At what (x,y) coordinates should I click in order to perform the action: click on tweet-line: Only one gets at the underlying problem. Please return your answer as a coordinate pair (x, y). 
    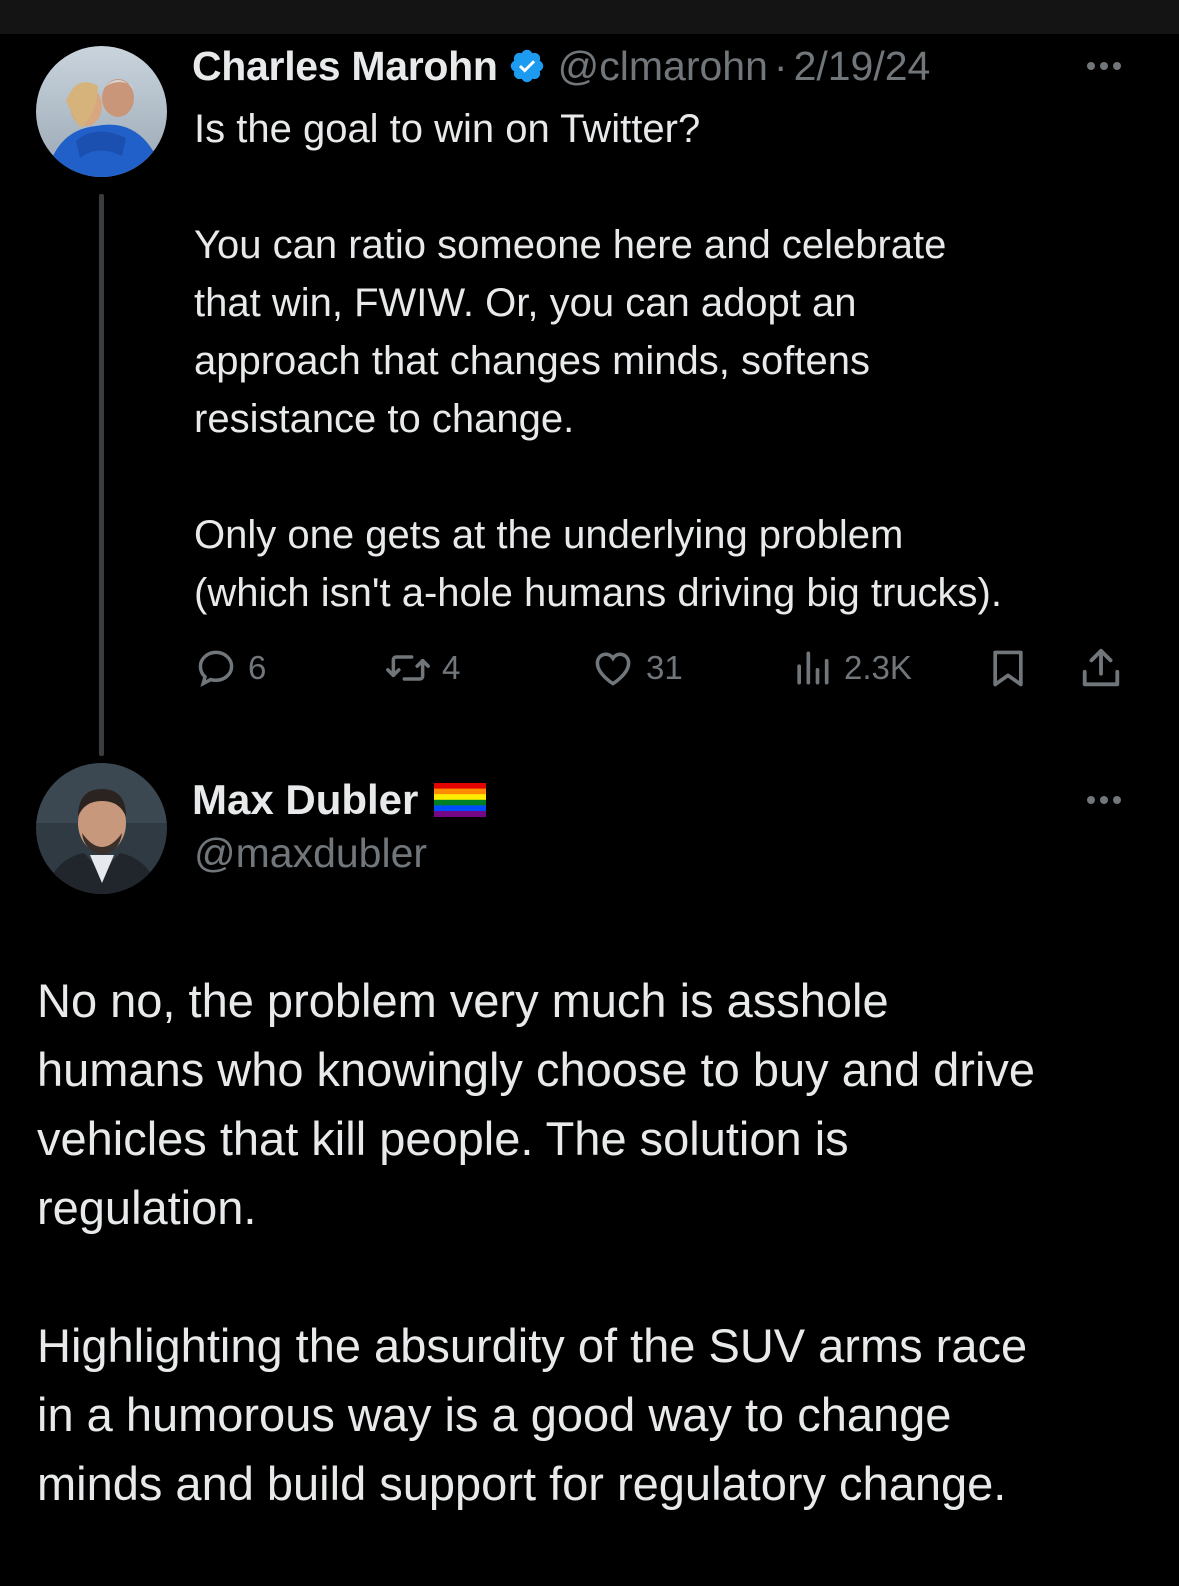
    Looking at the image, I should click on (549, 535).